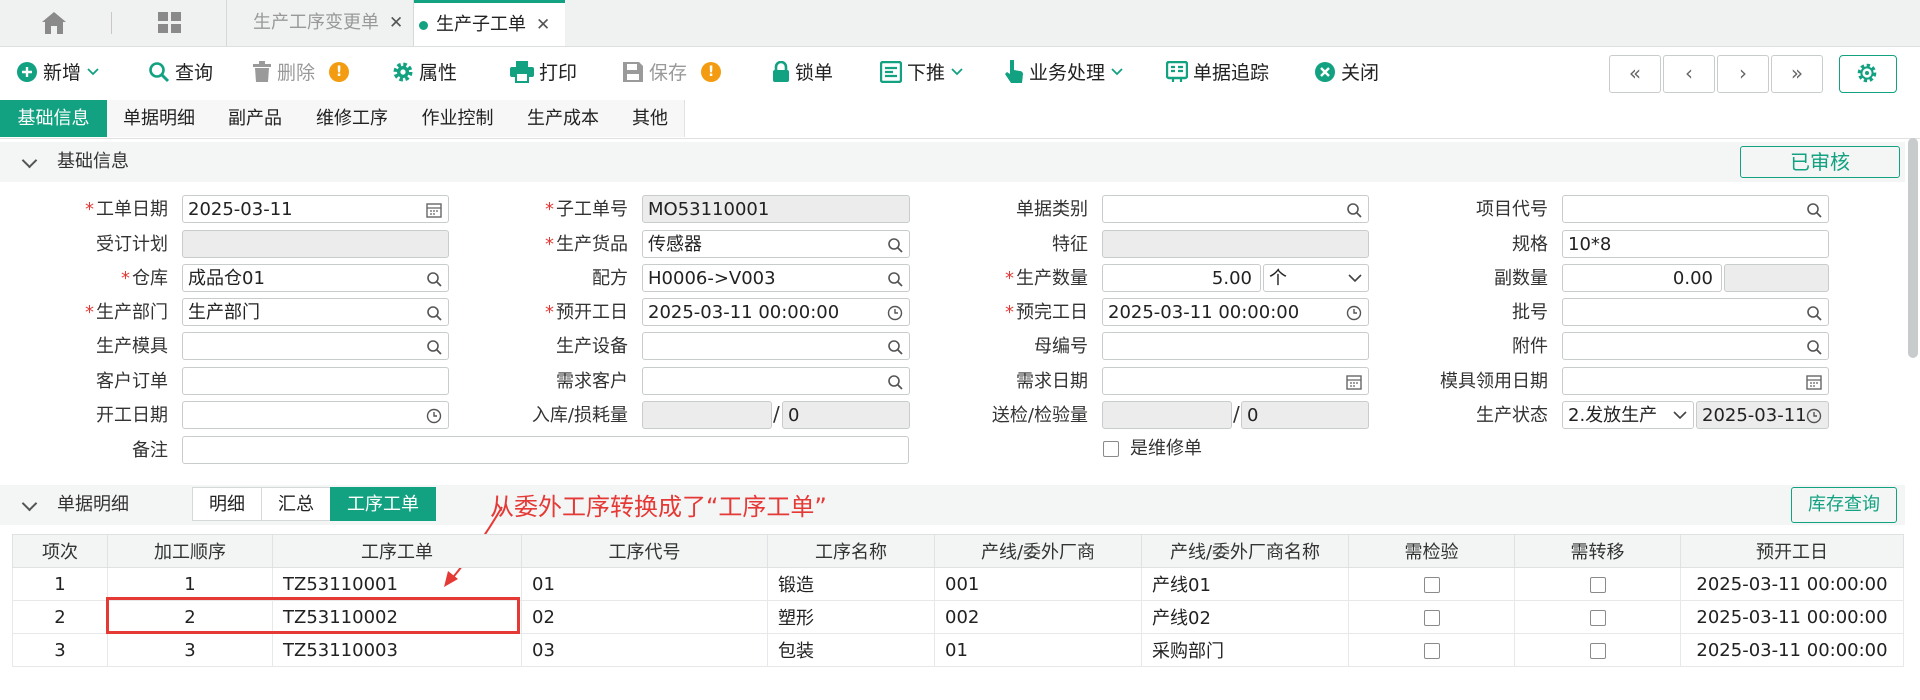 This screenshot has height=700, width=1920. Describe the element at coordinates (851, 551) in the screenshot. I see `column-header: 工序名称` at that location.